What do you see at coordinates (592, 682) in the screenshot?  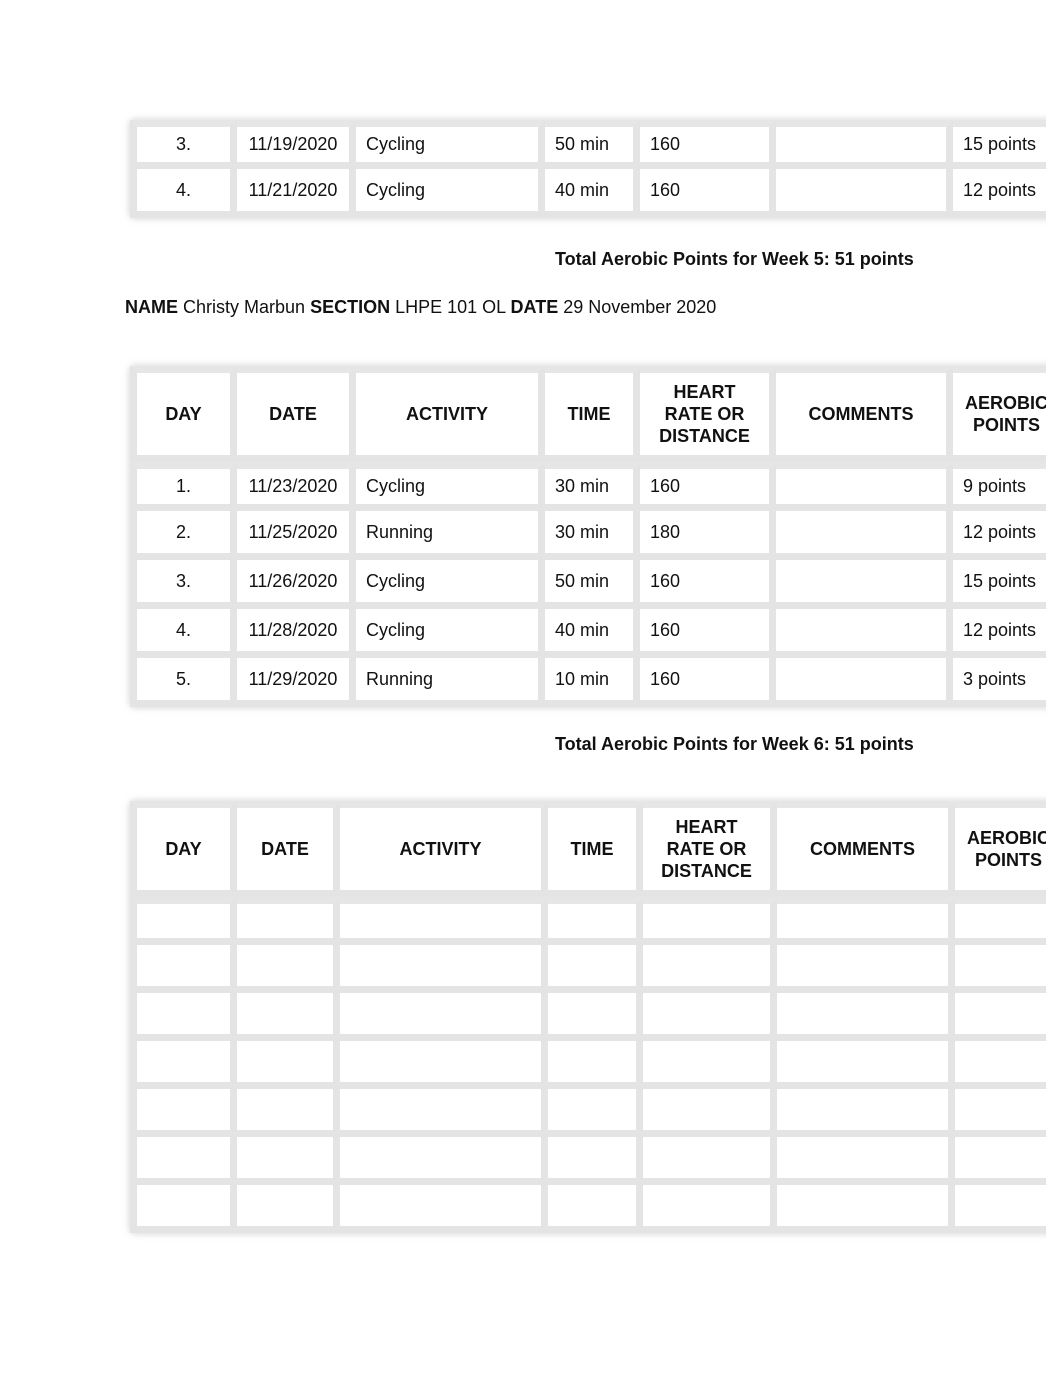 I see `cell-time: 10 min` at bounding box center [592, 682].